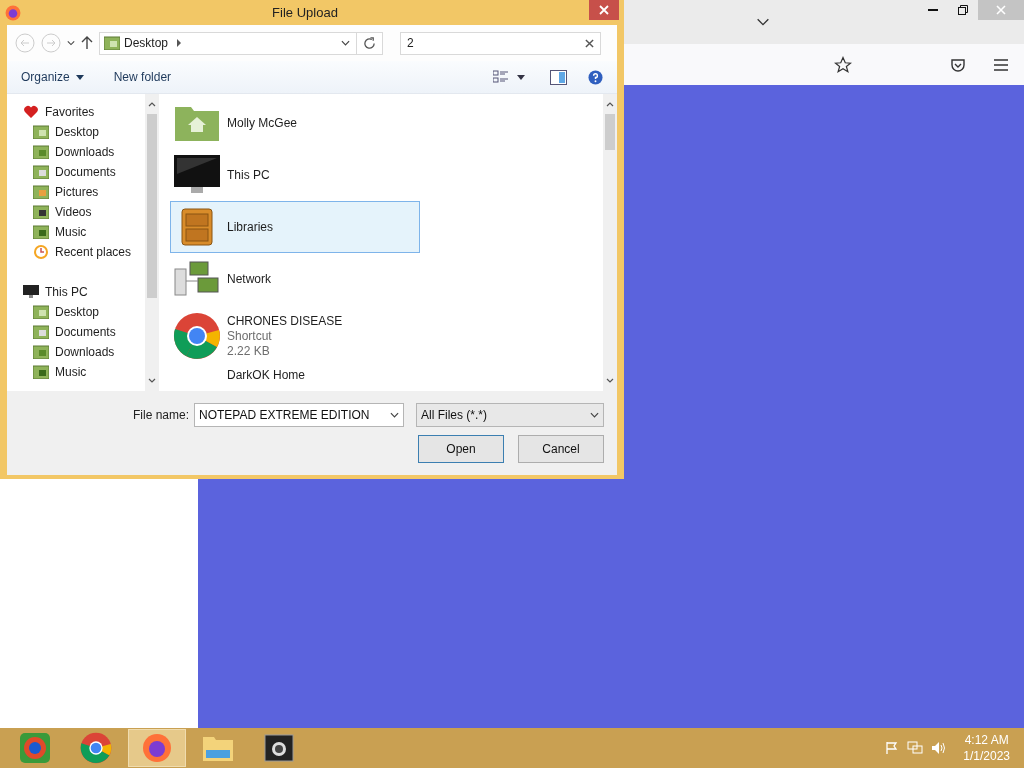  Describe the element at coordinates (510, 415) in the screenshot. I see `file-type-dropdown: All Files (*.*)` at that location.